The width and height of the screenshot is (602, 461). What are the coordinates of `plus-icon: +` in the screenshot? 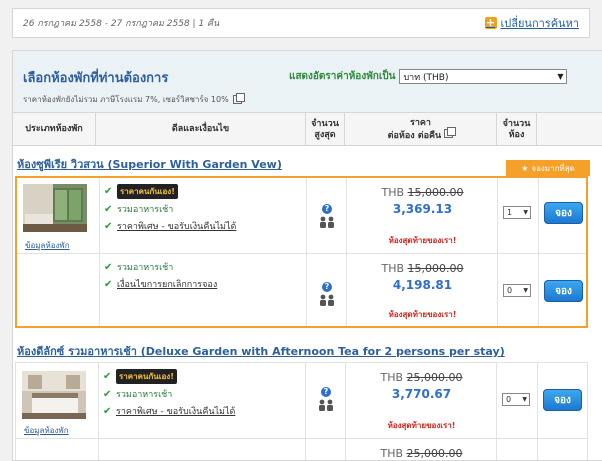 It's located at (490, 22).